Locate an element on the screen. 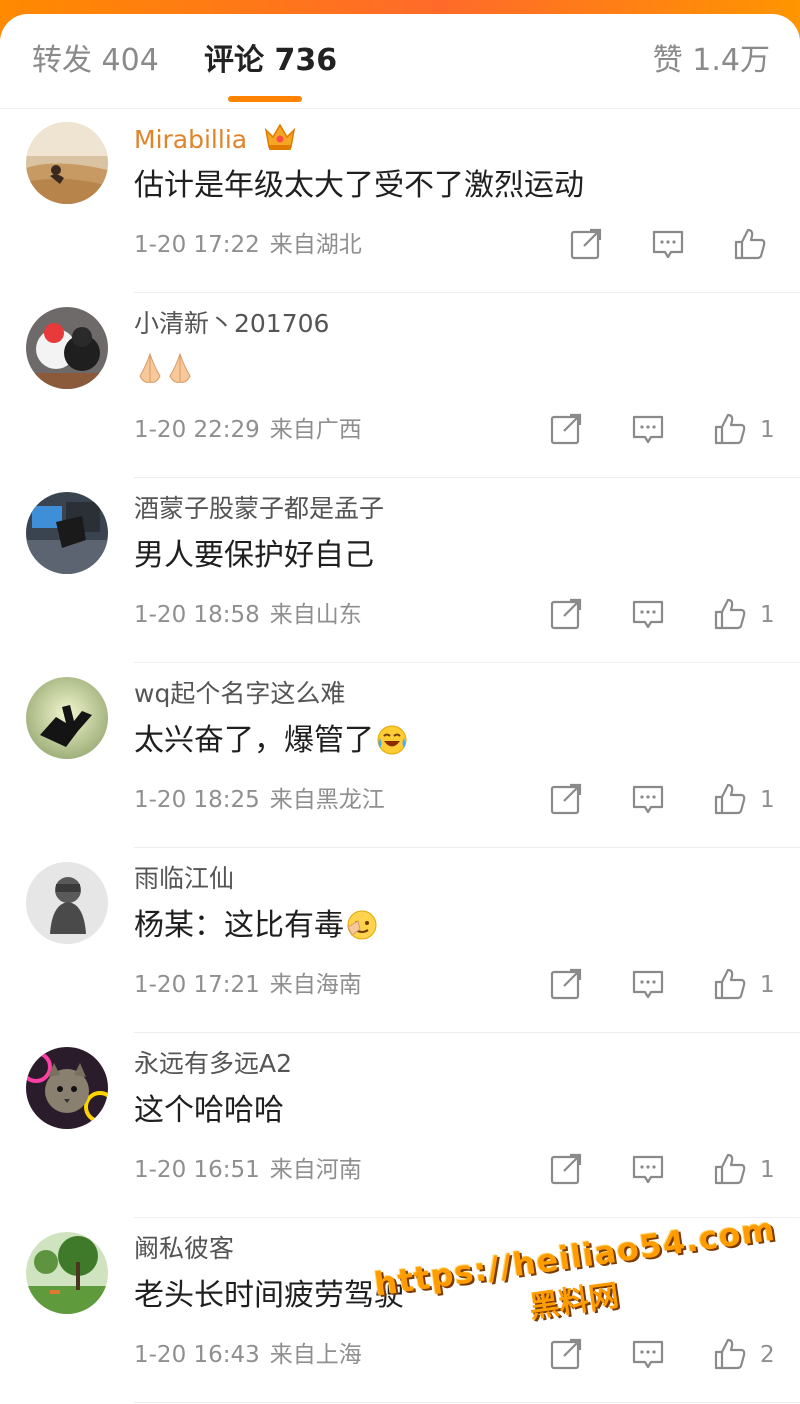  comment-location: 来自湖北 is located at coordinates (315, 245).